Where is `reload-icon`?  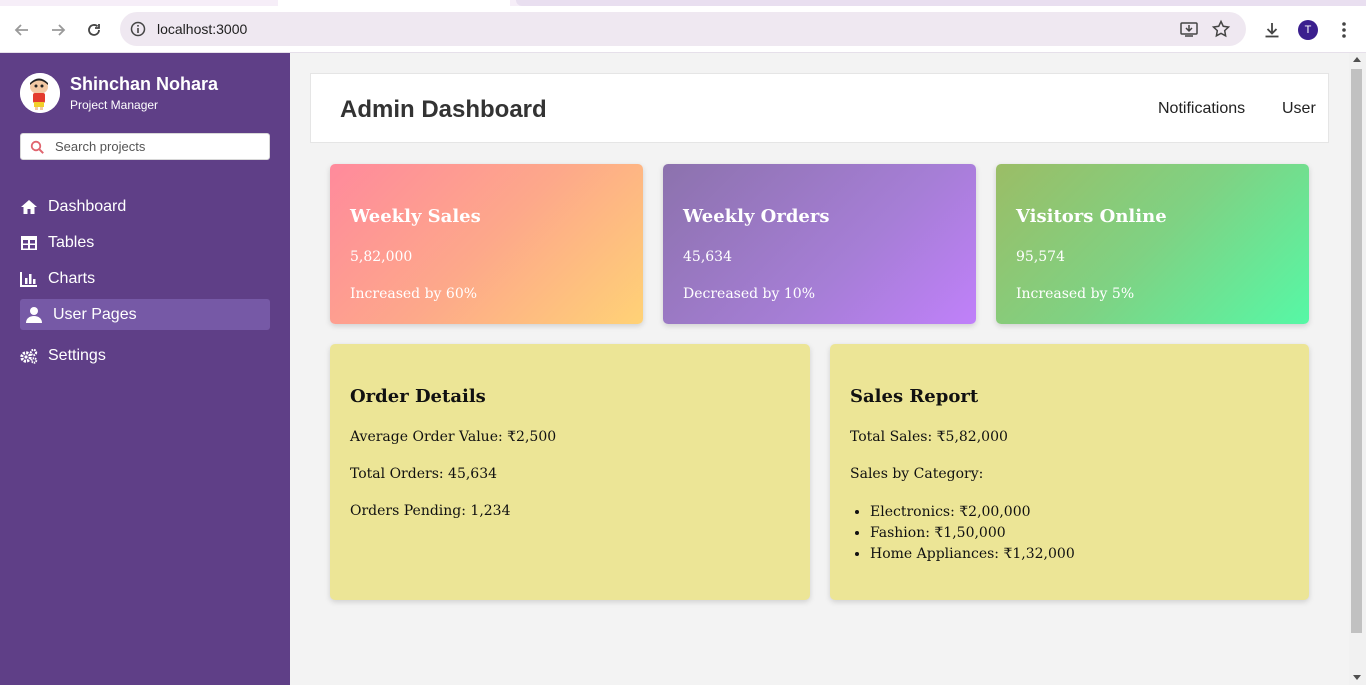 reload-icon is located at coordinates (94, 30).